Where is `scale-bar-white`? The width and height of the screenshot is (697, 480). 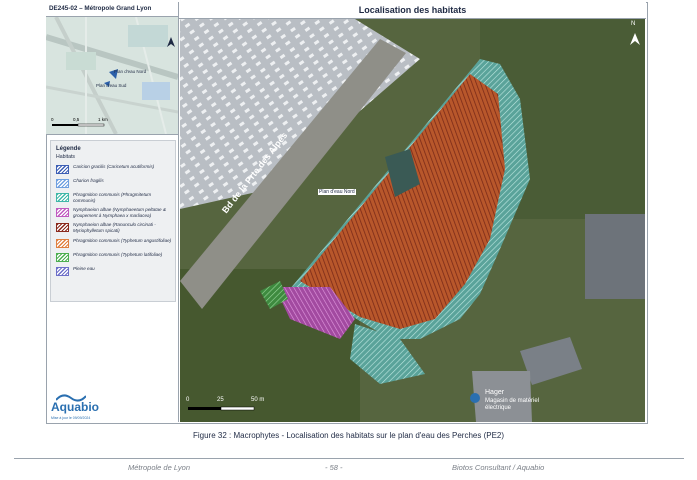
scale-bar-white is located at coordinates (237, 408).